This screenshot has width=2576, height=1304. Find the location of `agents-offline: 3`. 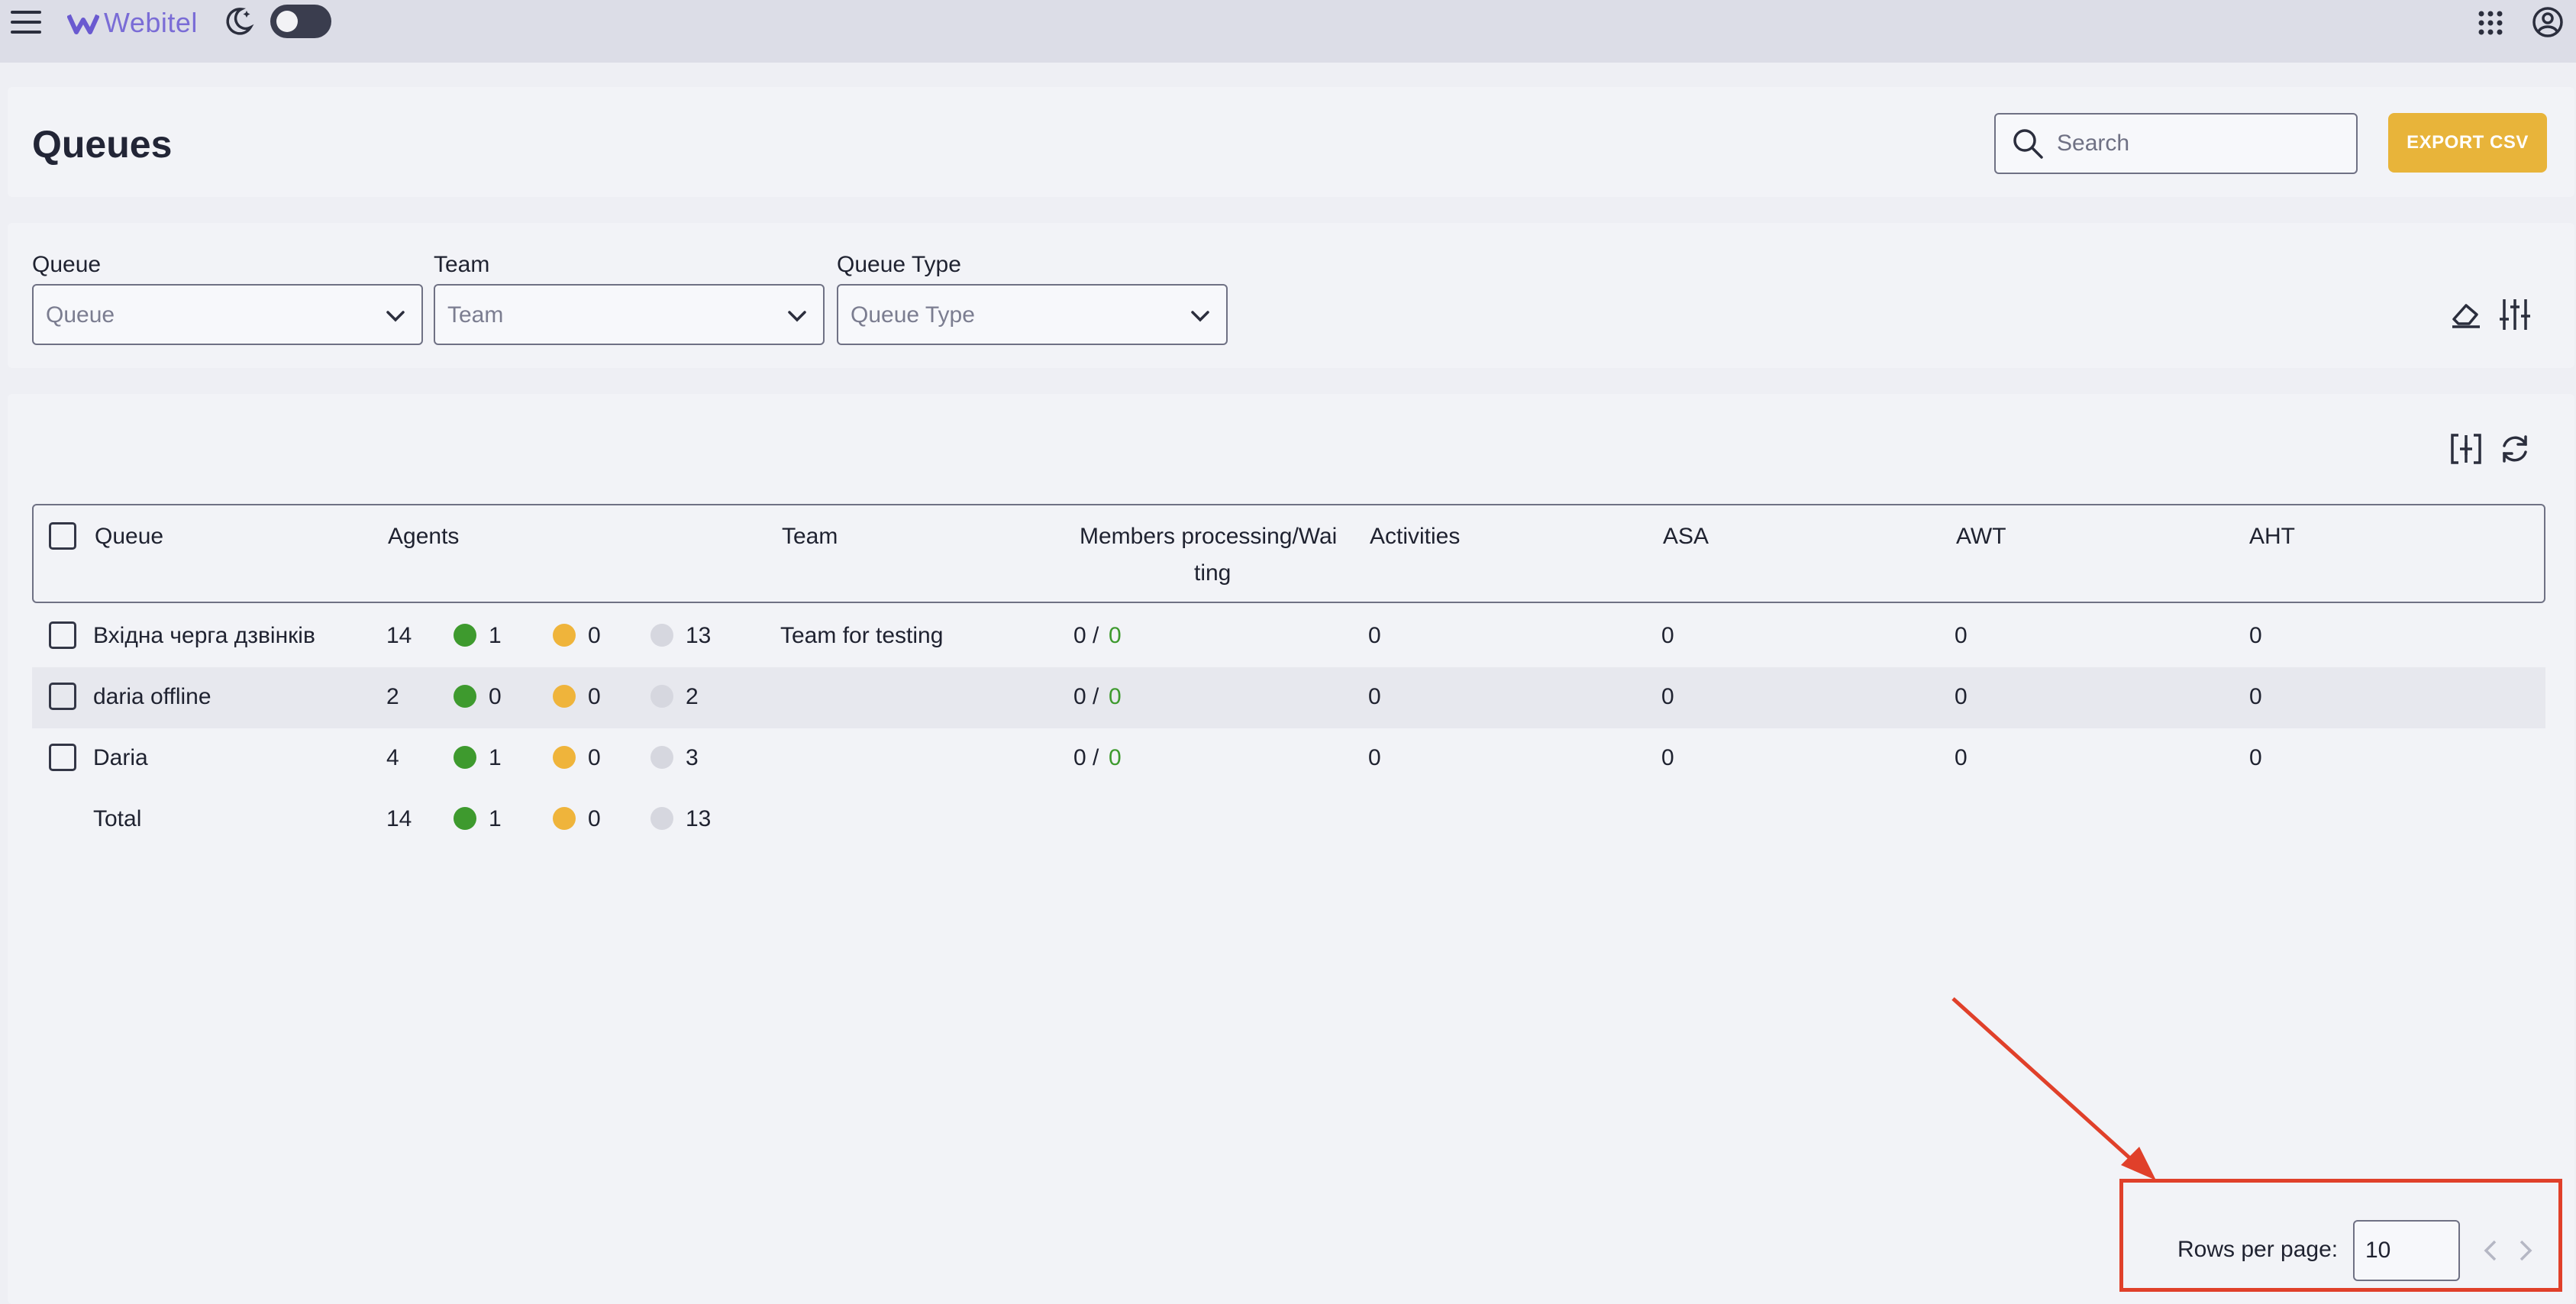

agents-offline: 3 is located at coordinates (692, 757).